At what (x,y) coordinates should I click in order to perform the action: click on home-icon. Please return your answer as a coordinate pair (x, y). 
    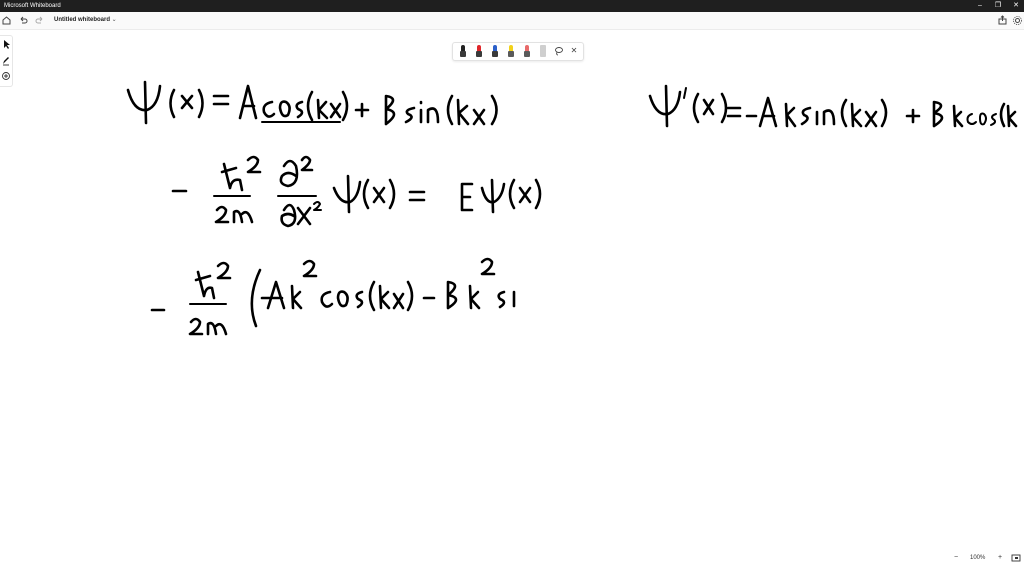
    Looking at the image, I should click on (6, 20).